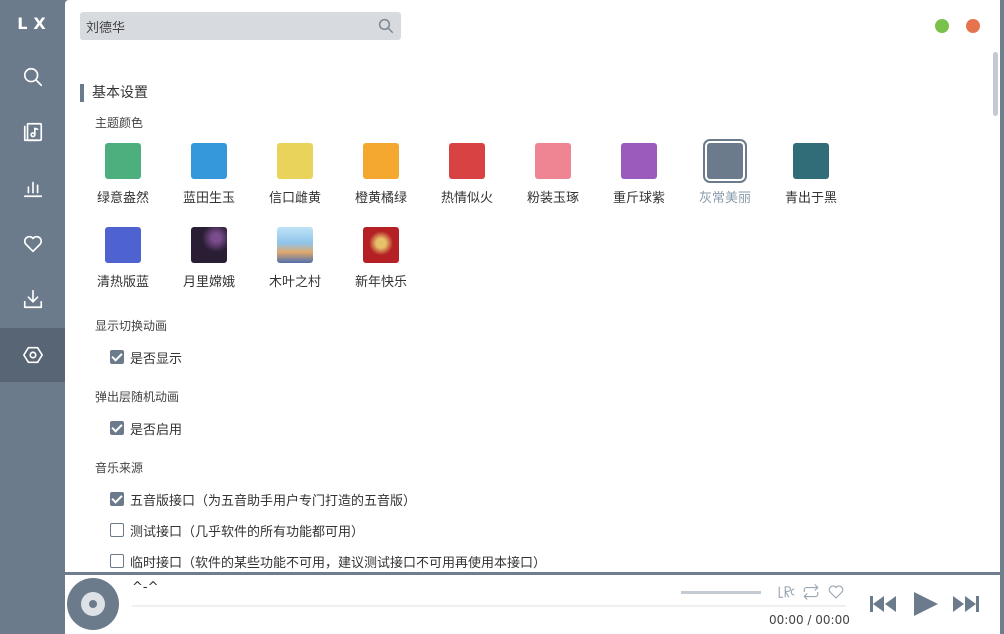 The height and width of the screenshot is (634, 1004). What do you see at coordinates (131, 326) in the screenshot?
I see `animation-label: 显示切换动画` at bounding box center [131, 326].